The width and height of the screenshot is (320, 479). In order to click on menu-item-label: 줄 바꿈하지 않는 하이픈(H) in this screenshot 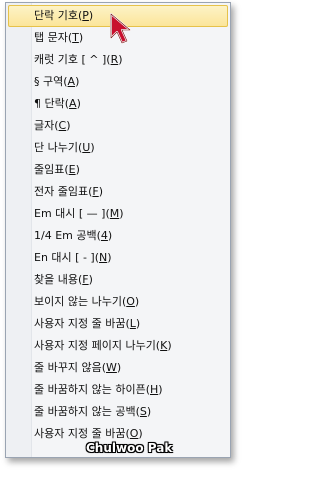, I will do `click(98, 389)`.